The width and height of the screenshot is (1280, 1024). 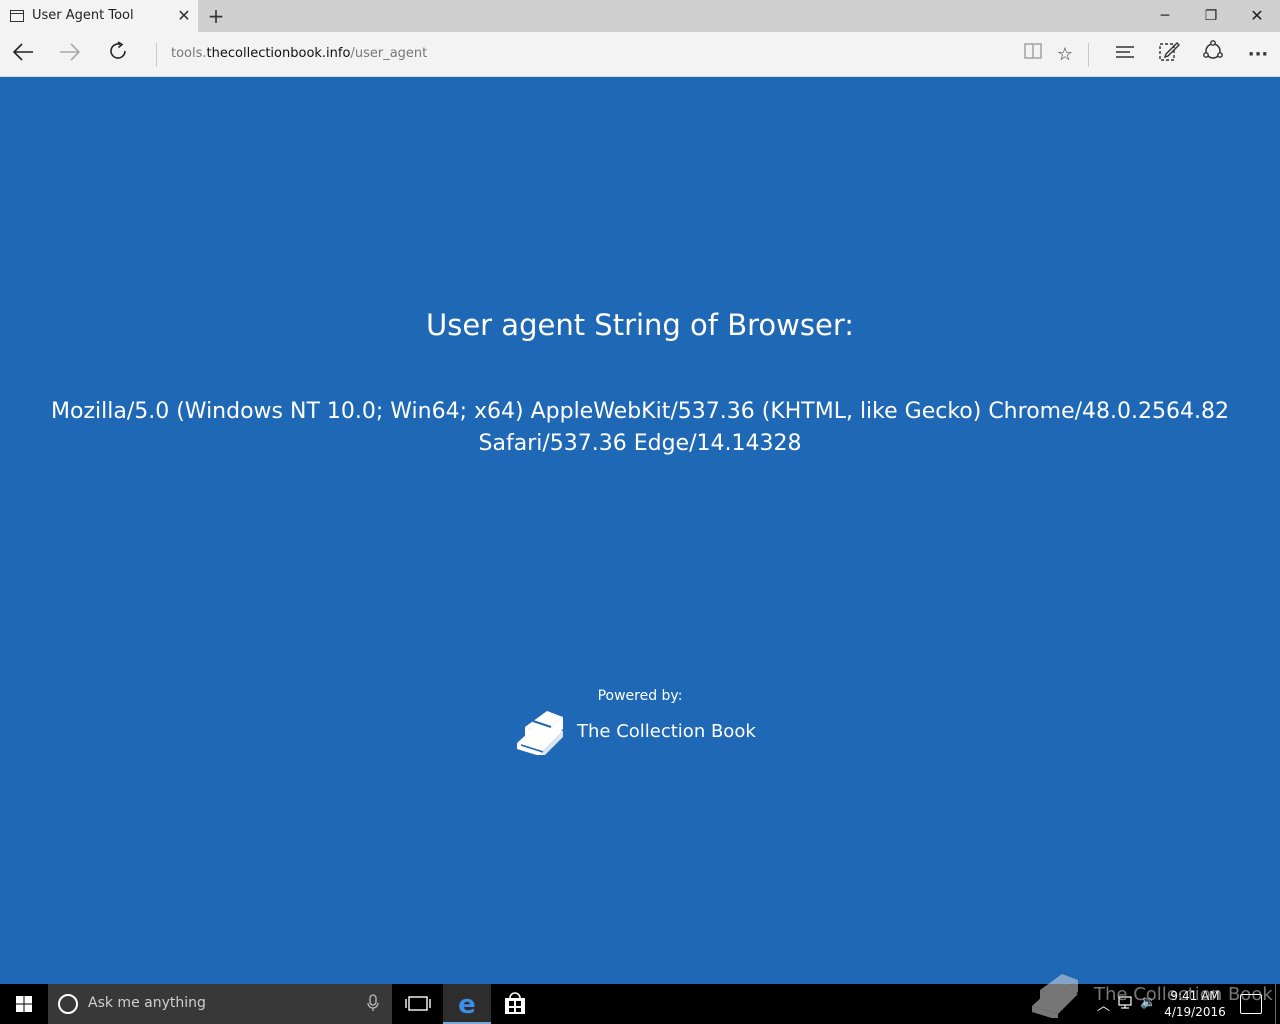 I want to click on brand-link: The Collection Book, so click(x=634, y=731).